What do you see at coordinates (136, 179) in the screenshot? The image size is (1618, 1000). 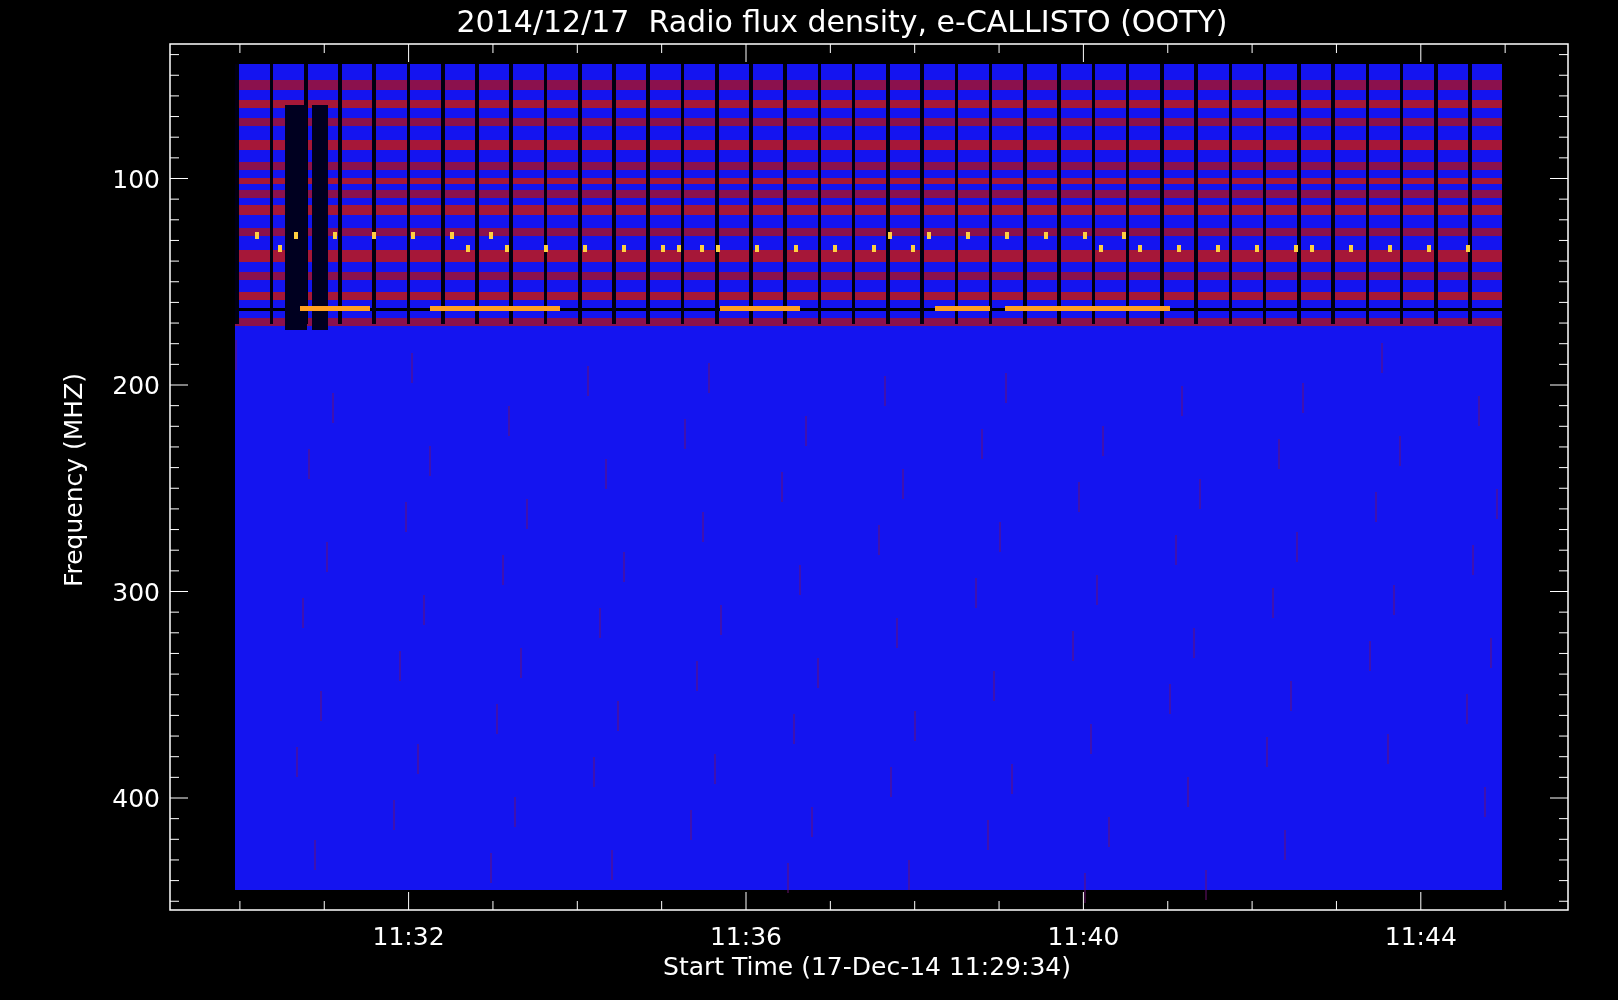 I see `y-tick-label: 100` at bounding box center [136, 179].